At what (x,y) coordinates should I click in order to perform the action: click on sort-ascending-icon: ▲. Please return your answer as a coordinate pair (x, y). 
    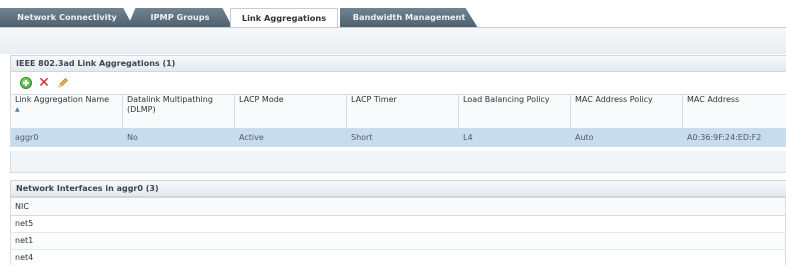
    Looking at the image, I should click on (17, 109).